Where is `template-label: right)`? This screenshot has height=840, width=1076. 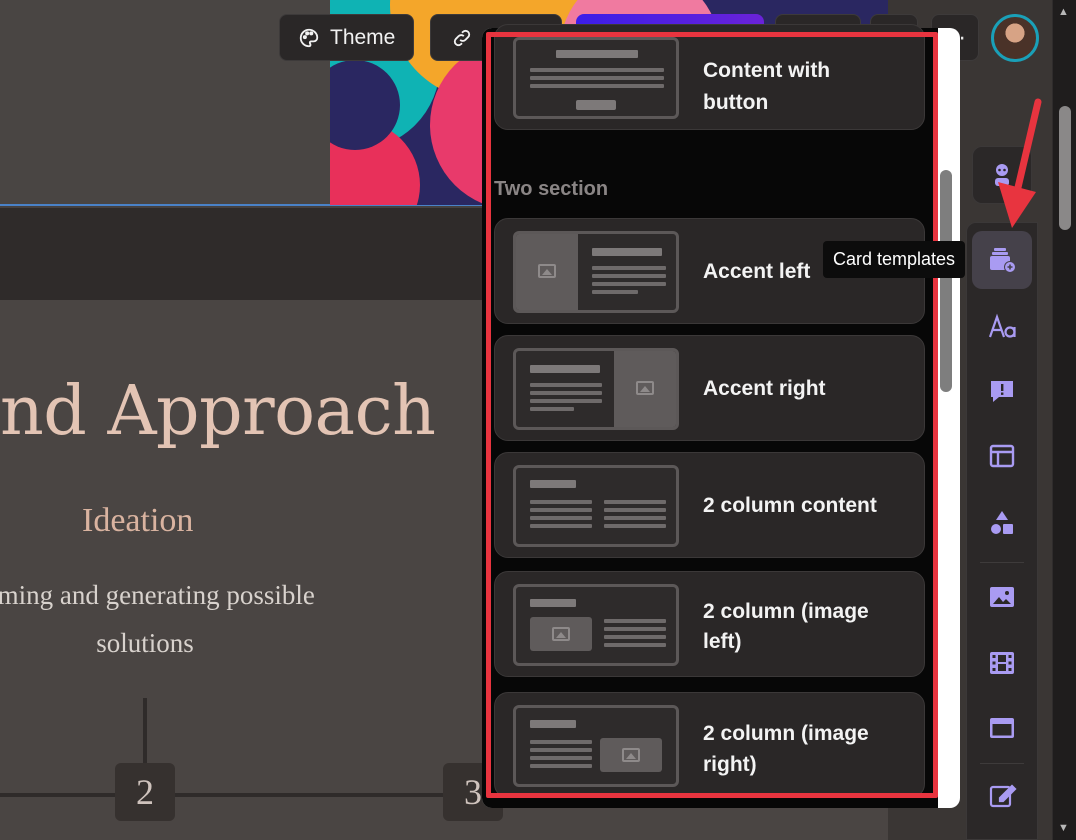 template-label: right) is located at coordinates (730, 764).